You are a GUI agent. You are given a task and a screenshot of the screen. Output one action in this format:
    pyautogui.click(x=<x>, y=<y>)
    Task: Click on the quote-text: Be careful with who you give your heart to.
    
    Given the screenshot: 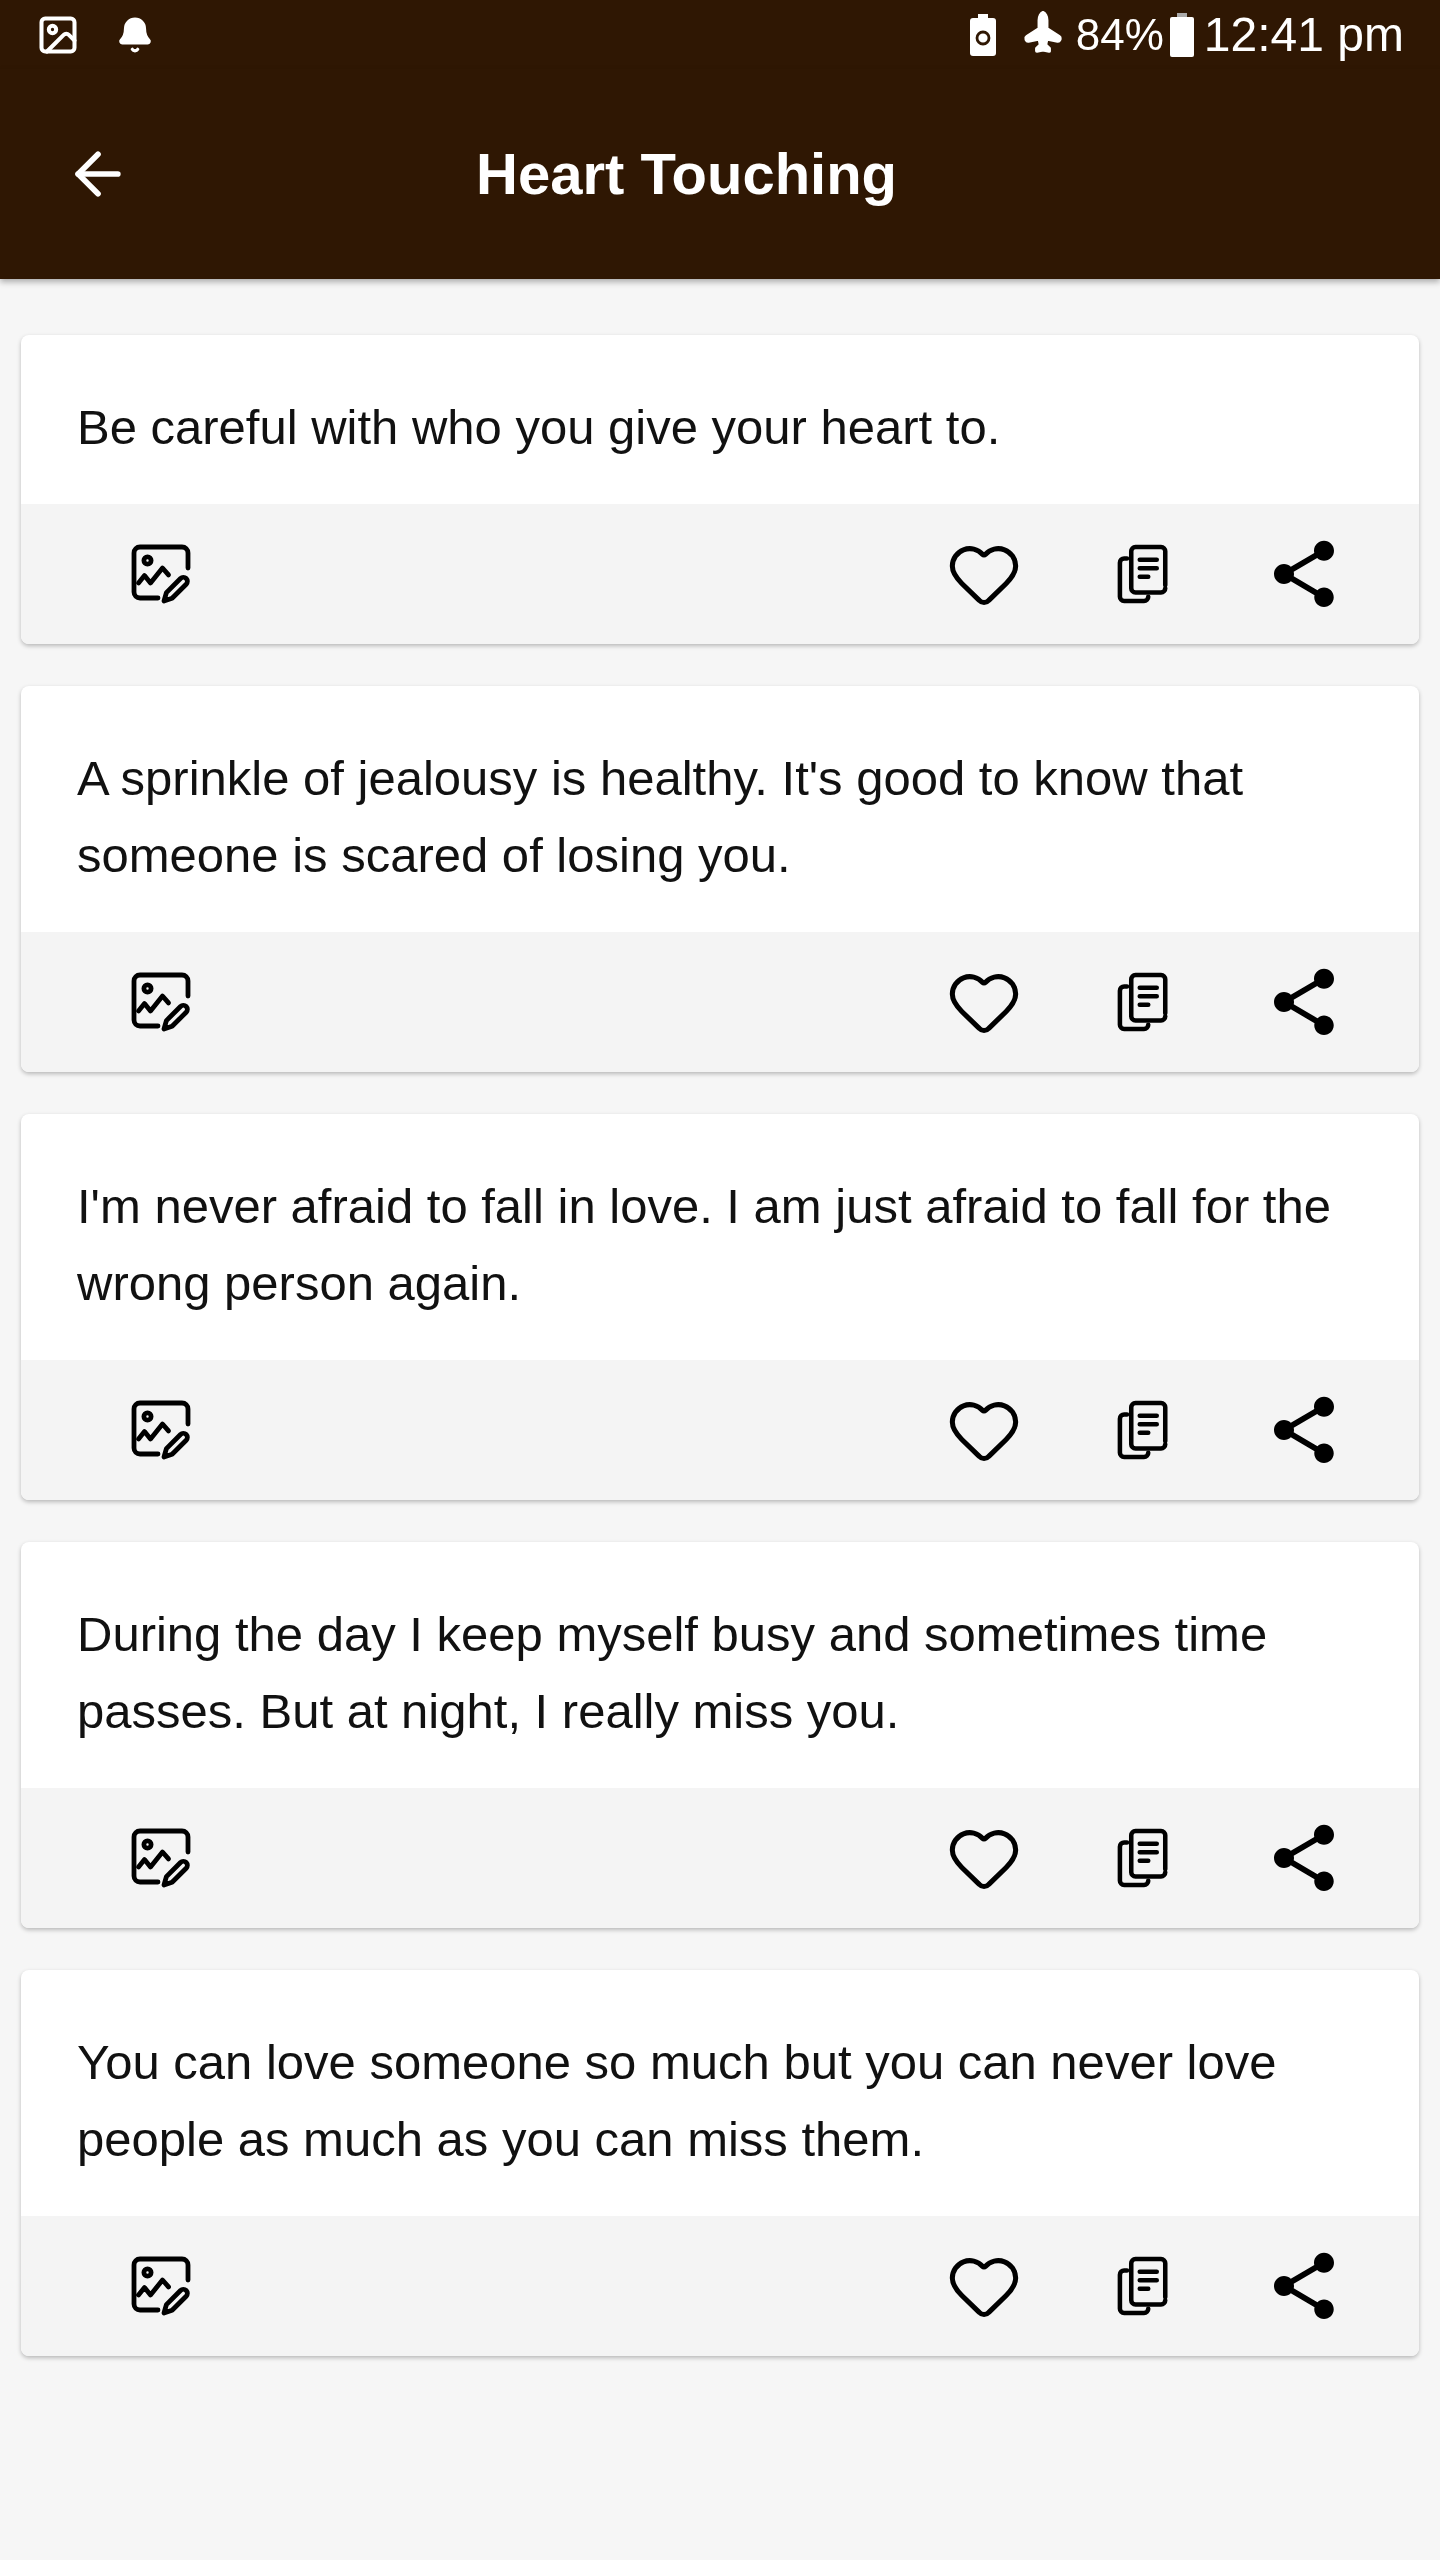 What is the action you would take?
    pyautogui.click(x=539, y=427)
    